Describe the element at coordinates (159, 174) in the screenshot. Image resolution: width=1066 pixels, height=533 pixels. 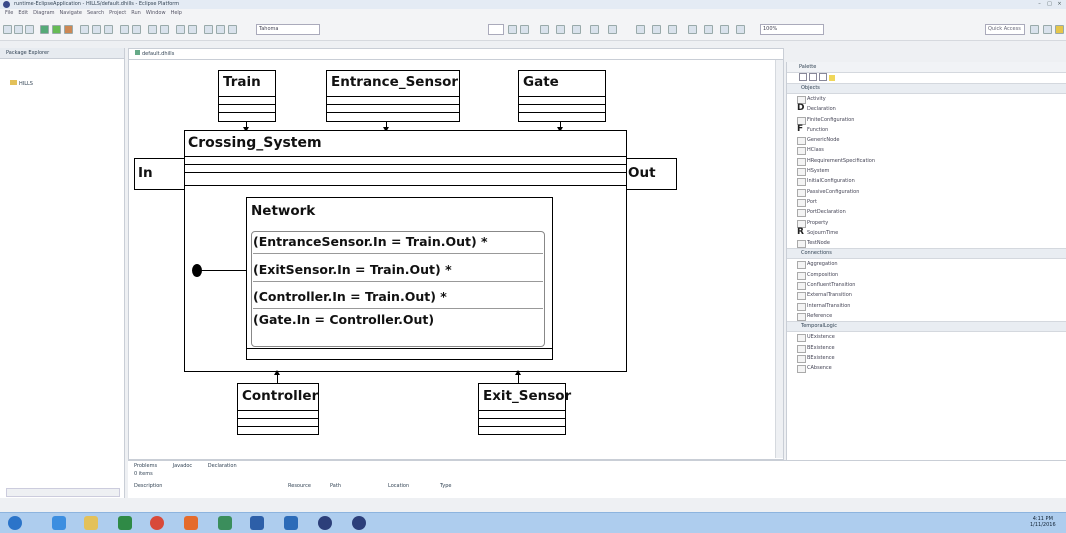
I see `in-port: In` at that location.